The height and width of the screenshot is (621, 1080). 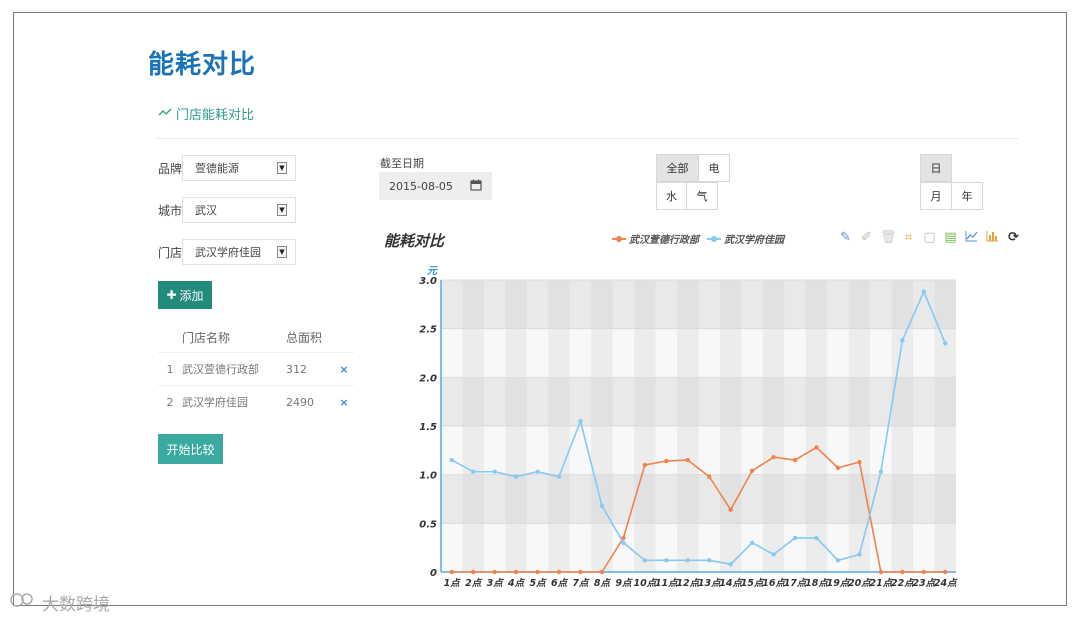 I want to click on city-row: 城市 武汉 ▼, so click(x=227, y=210).